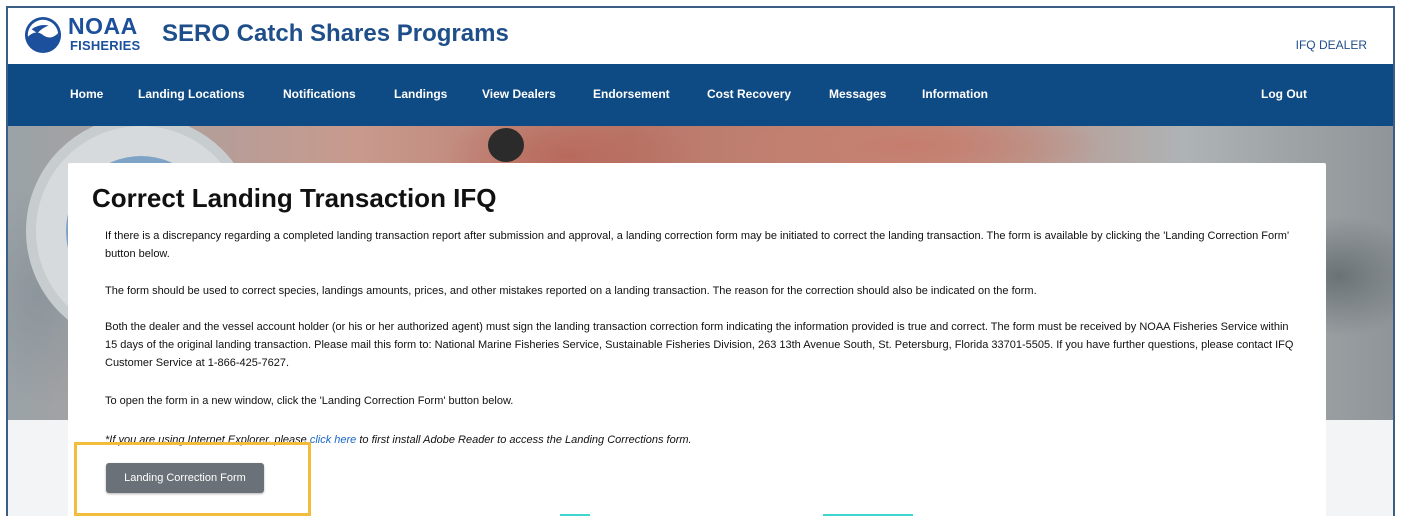 The image size is (1401, 516). I want to click on logo-fisheries-text: FISHERIES, so click(105, 45).